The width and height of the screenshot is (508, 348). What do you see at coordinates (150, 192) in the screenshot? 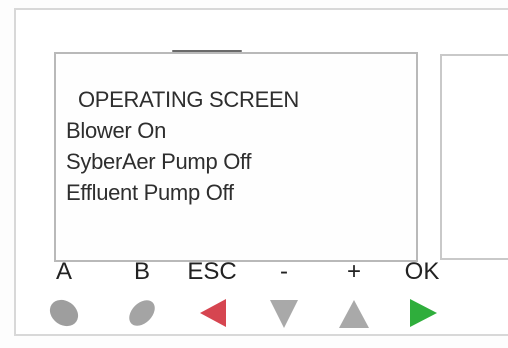
I see `display-line-effluent-pump: Effluent Pump Off` at bounding box center [150, 192].